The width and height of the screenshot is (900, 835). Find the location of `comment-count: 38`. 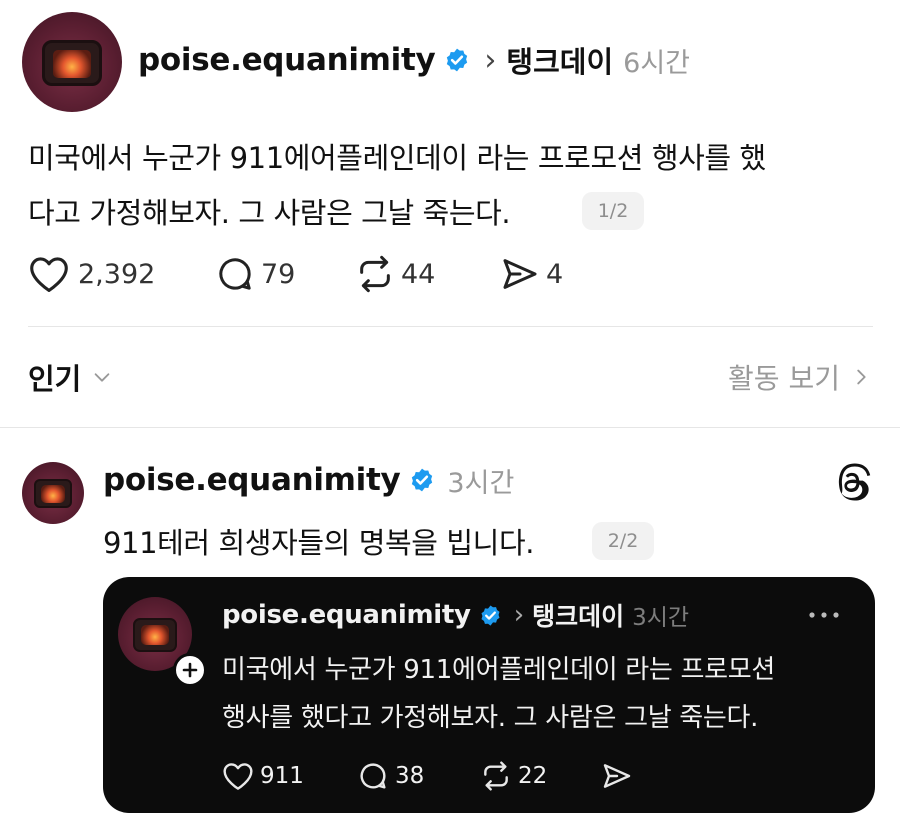

comment-count: 38 is located at coordinates (410, 776).